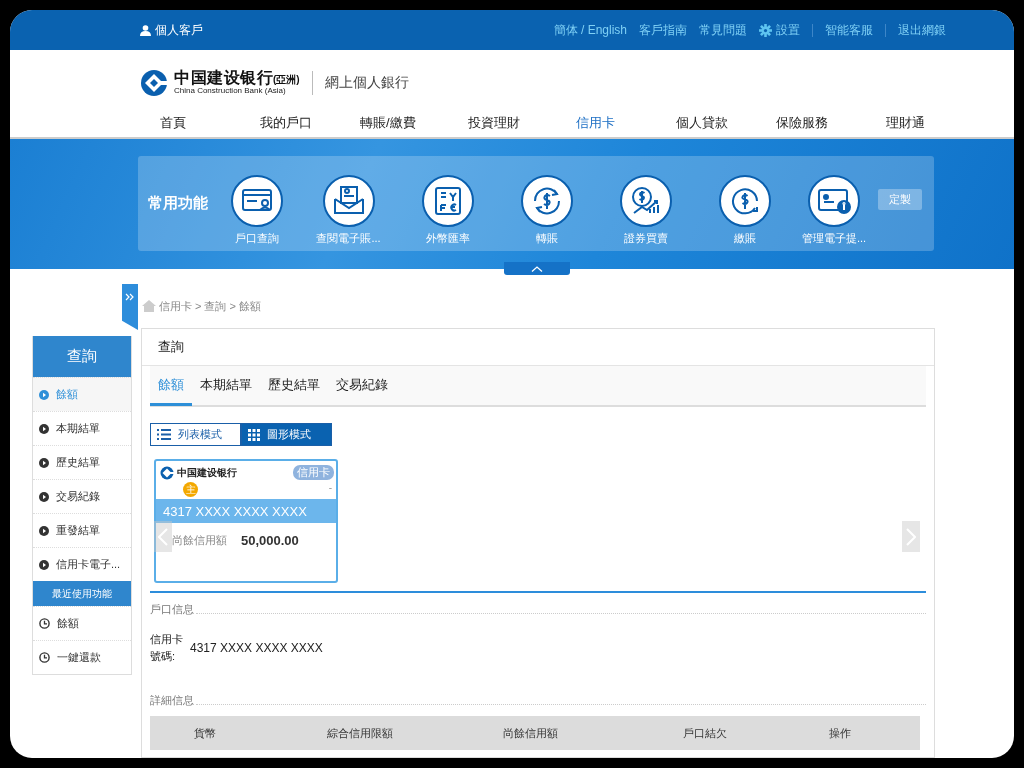  I want to click on top-link: 退出網銀, so click(922, 30).